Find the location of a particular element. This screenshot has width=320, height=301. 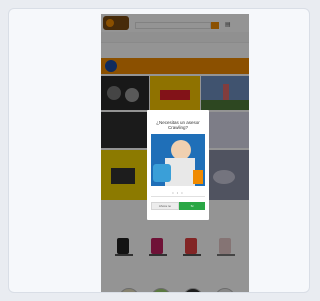

skate-in-image is located at coordinates (162, 173).